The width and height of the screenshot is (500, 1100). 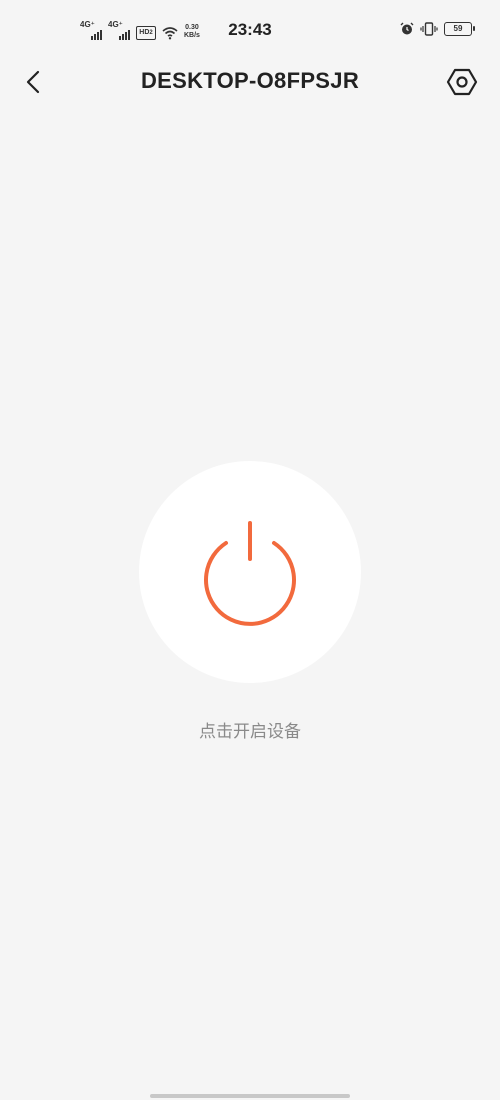 I want to click on vibrate-icon, so click(x=429, y=29).